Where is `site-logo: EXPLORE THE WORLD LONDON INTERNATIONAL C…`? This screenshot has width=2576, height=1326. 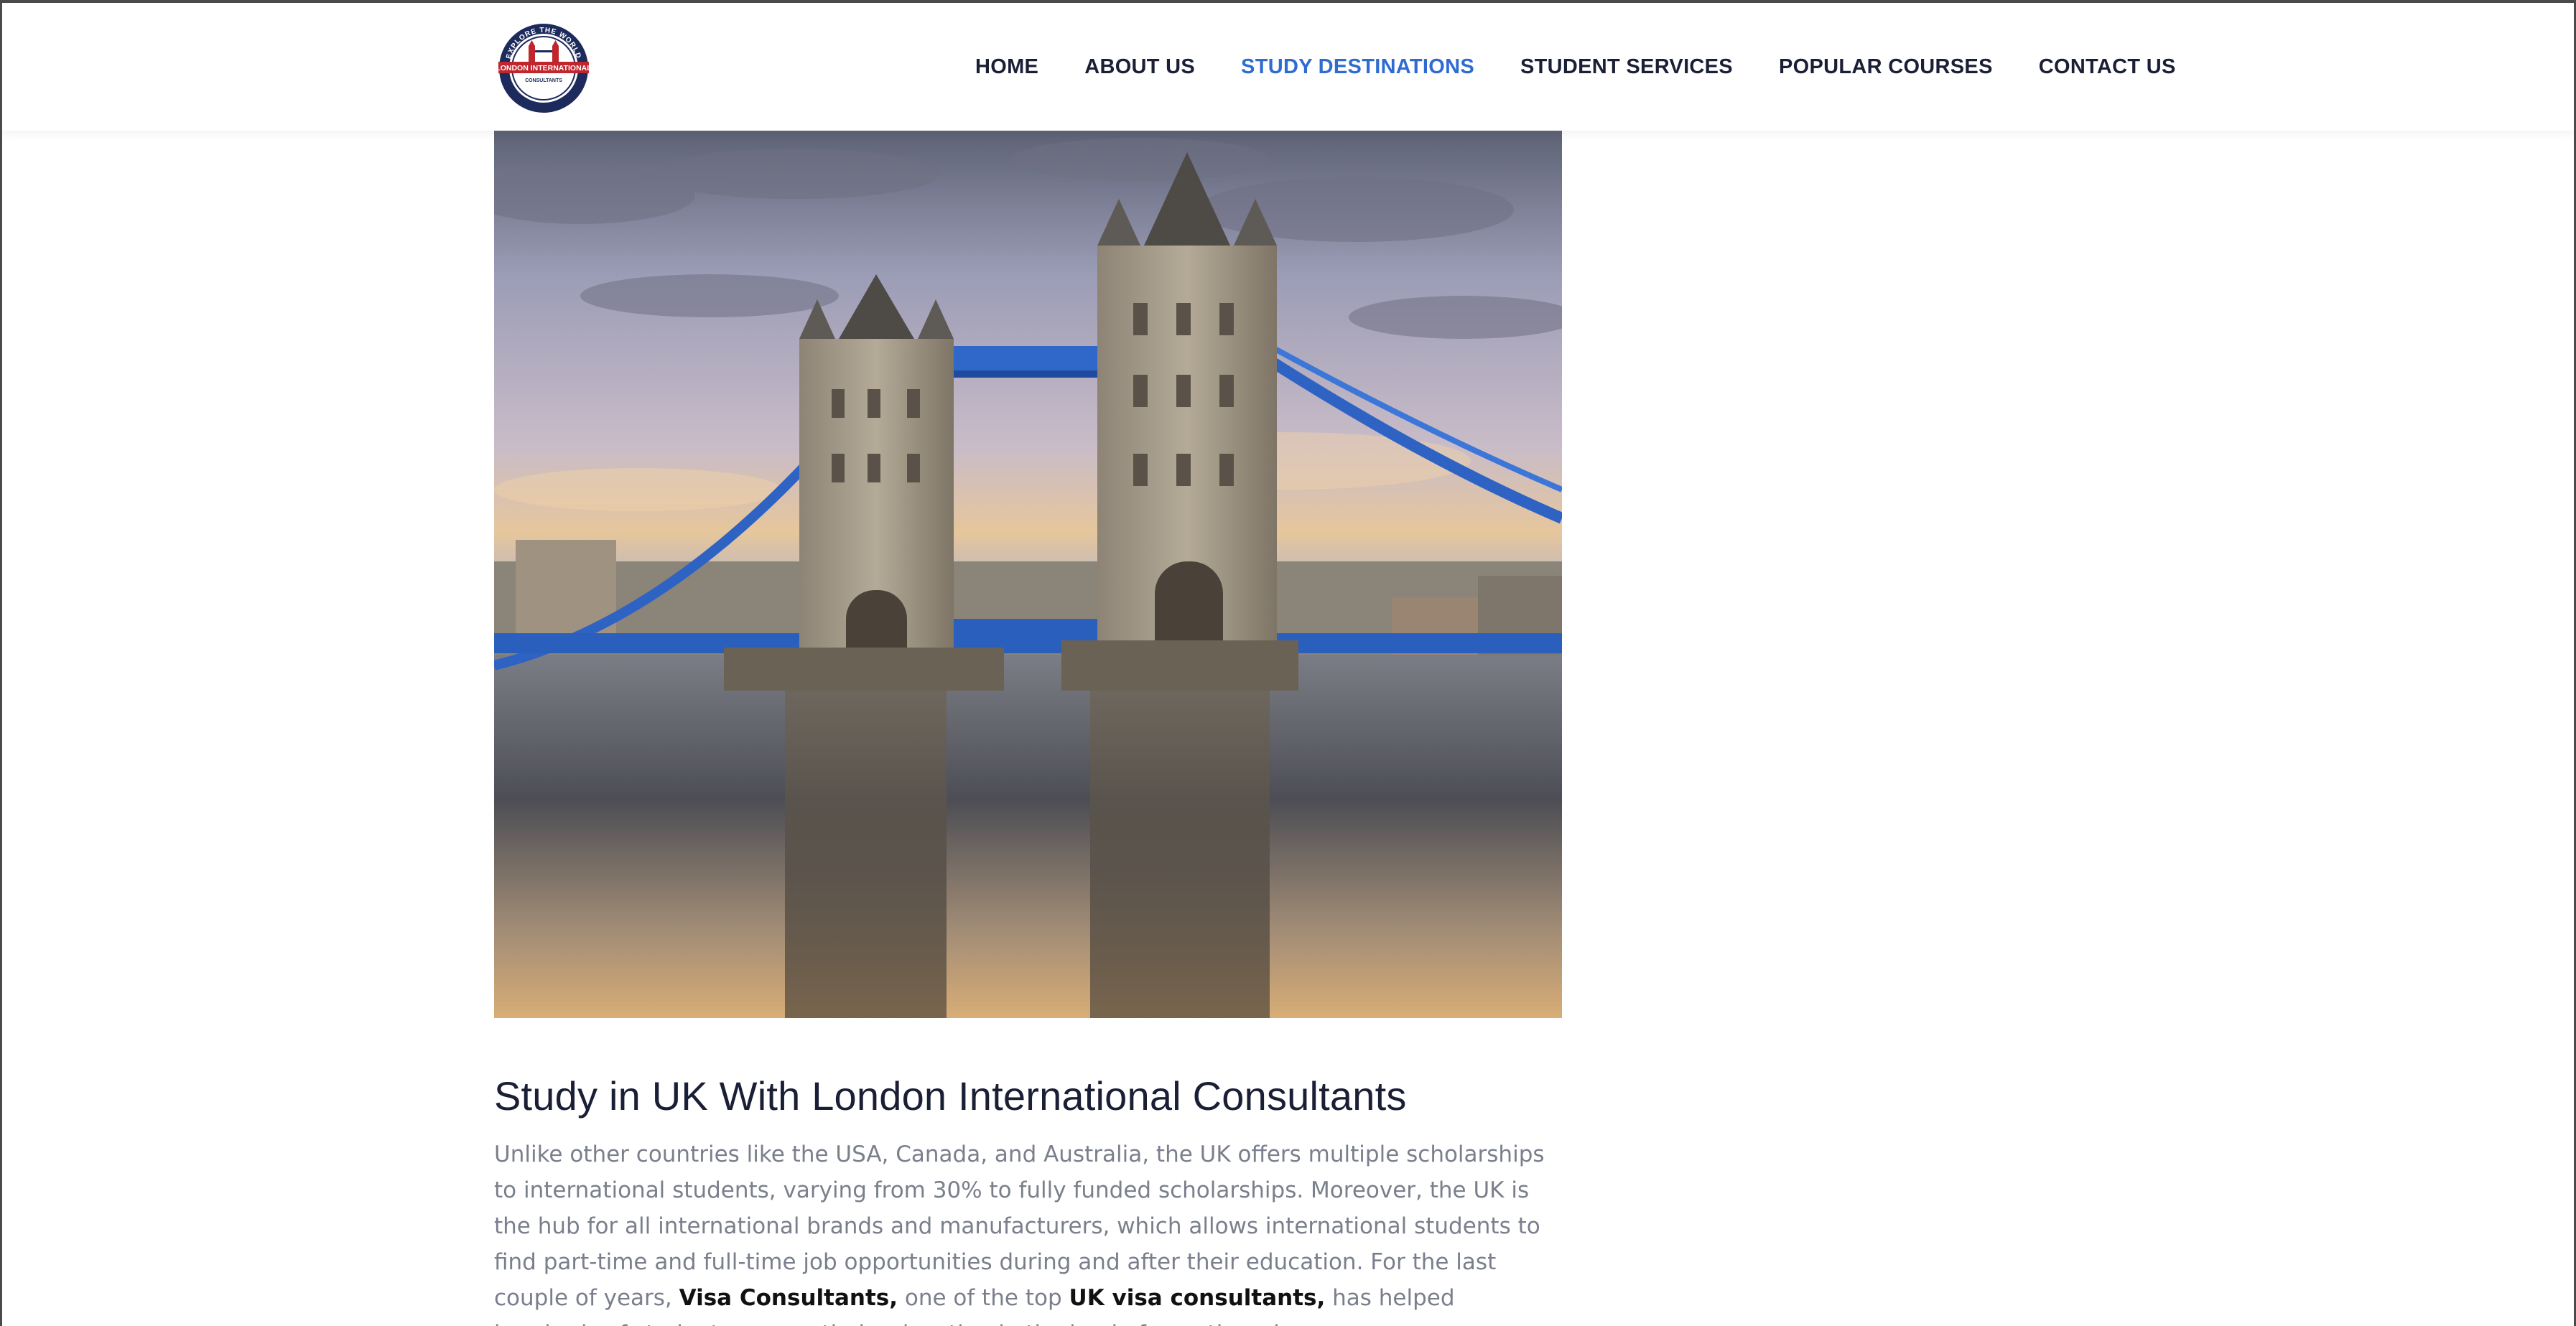
site-logo: EXPLORE THE WORLD LONDON INTERNATIONAL C… is located at coordinates (544, 68).